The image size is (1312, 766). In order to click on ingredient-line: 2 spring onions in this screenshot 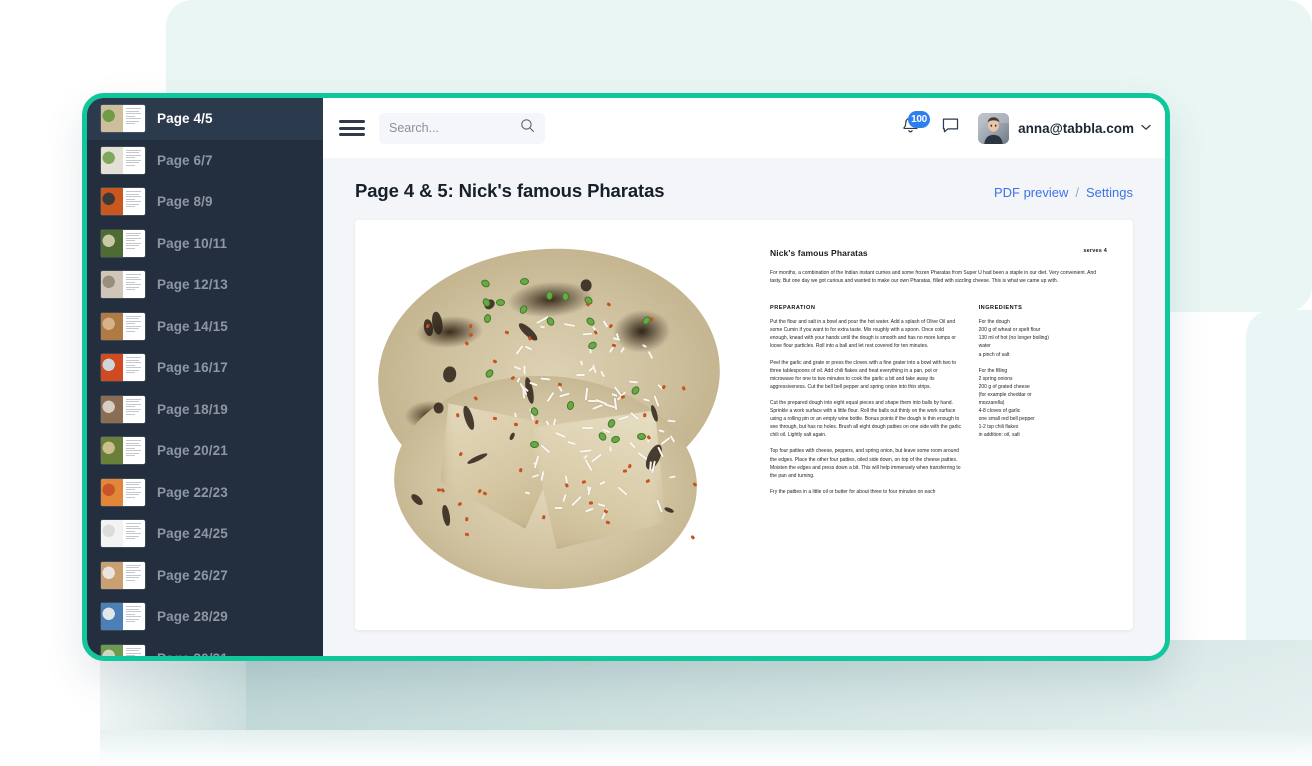, I will do `click(995, 378)`.